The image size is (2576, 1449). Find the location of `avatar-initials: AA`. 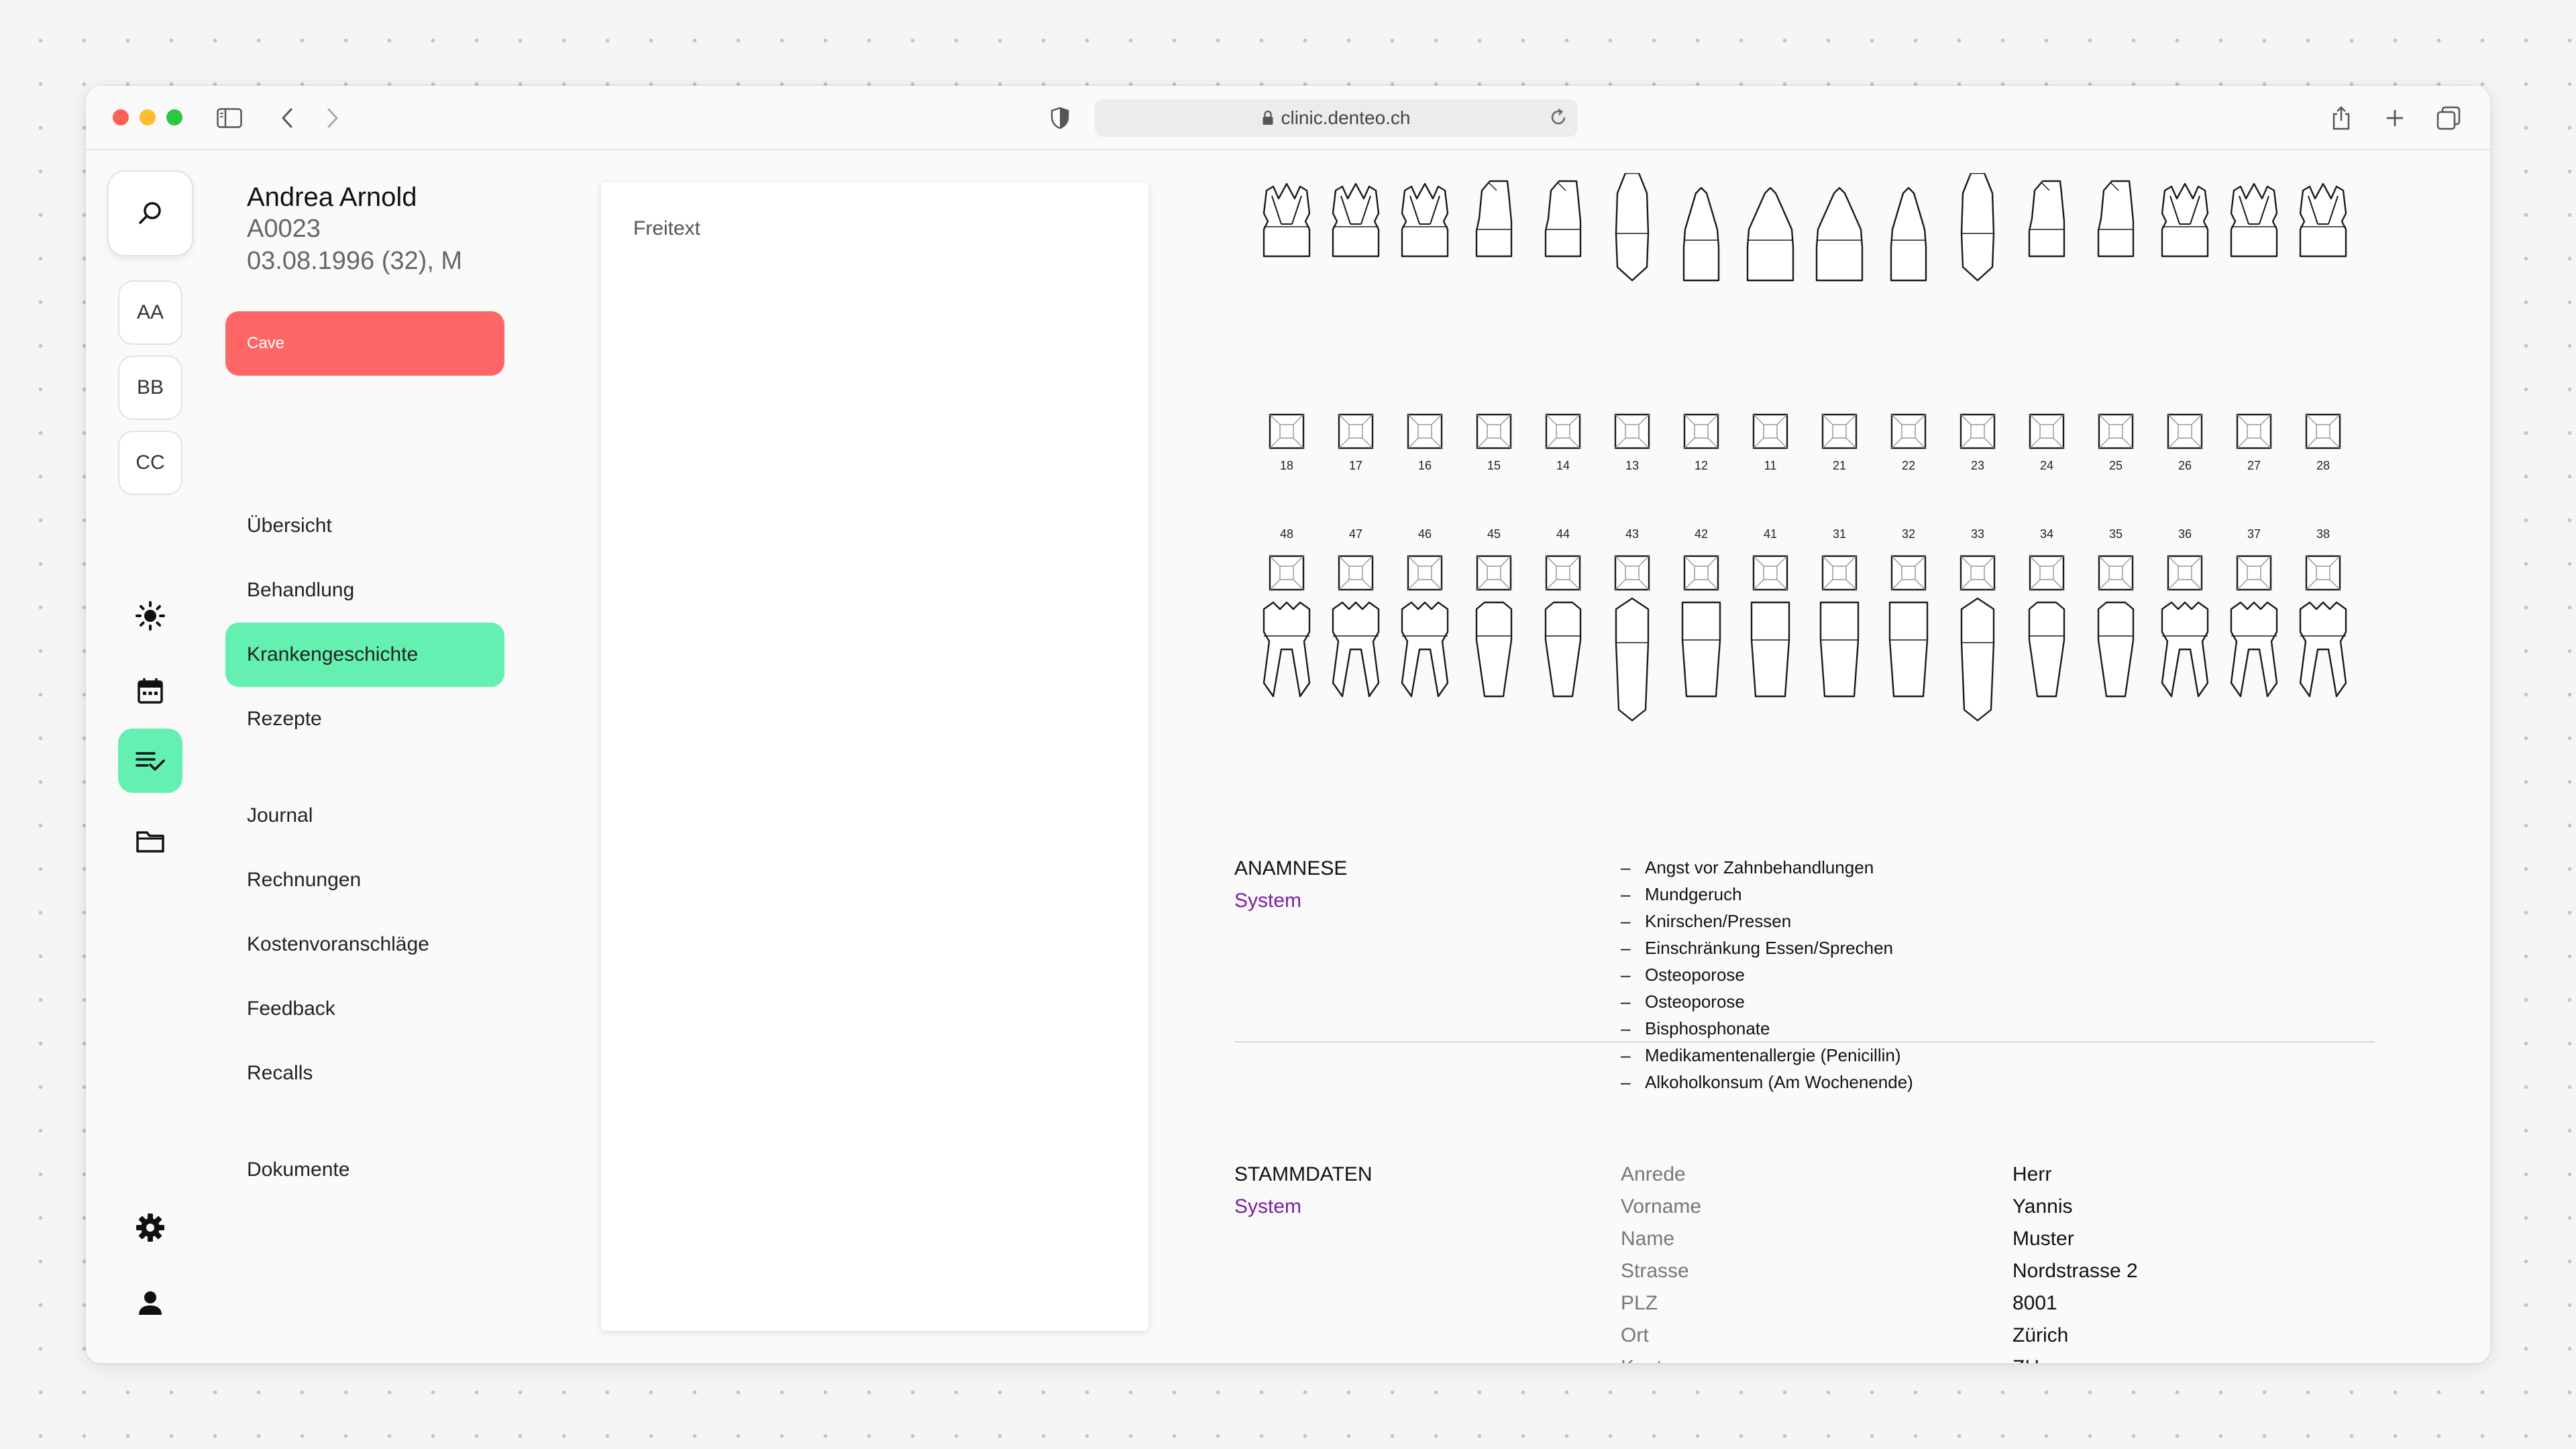

avatar-initials: AA is located at coordinates (150, 312).